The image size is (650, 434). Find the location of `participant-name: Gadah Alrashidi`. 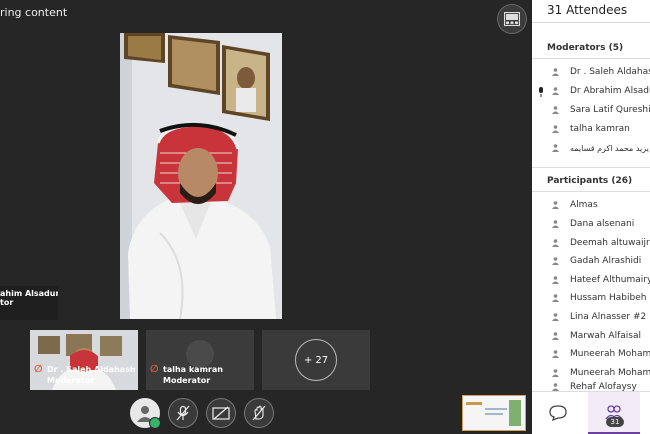

participant-name: Gadah Alrashidi is located at coordinates (606, 261).